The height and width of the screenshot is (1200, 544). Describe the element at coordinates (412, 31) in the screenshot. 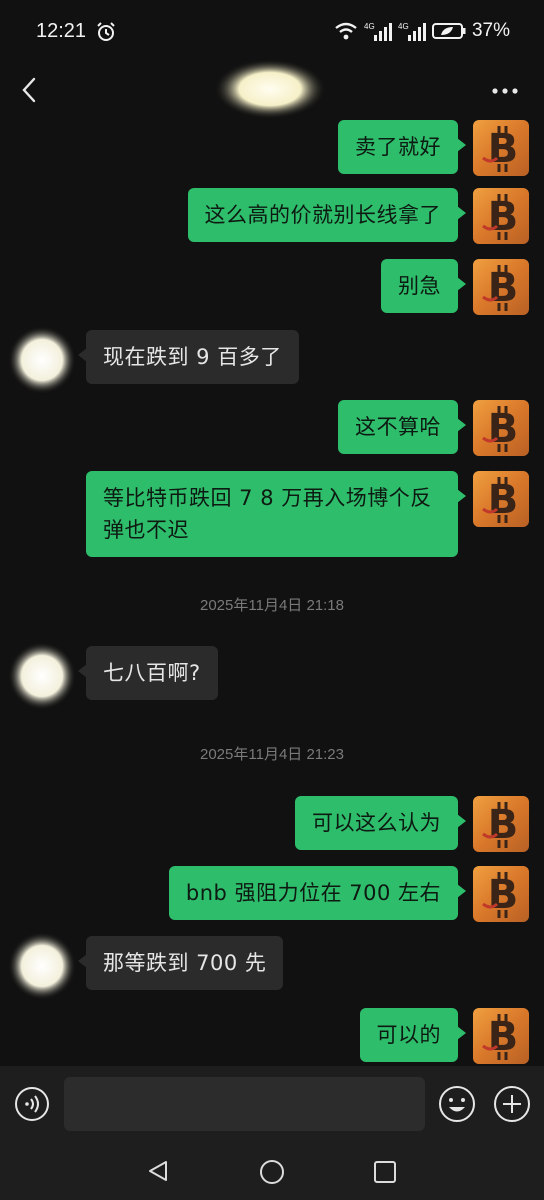

I see `signal-icon-2: 4G` at that location.